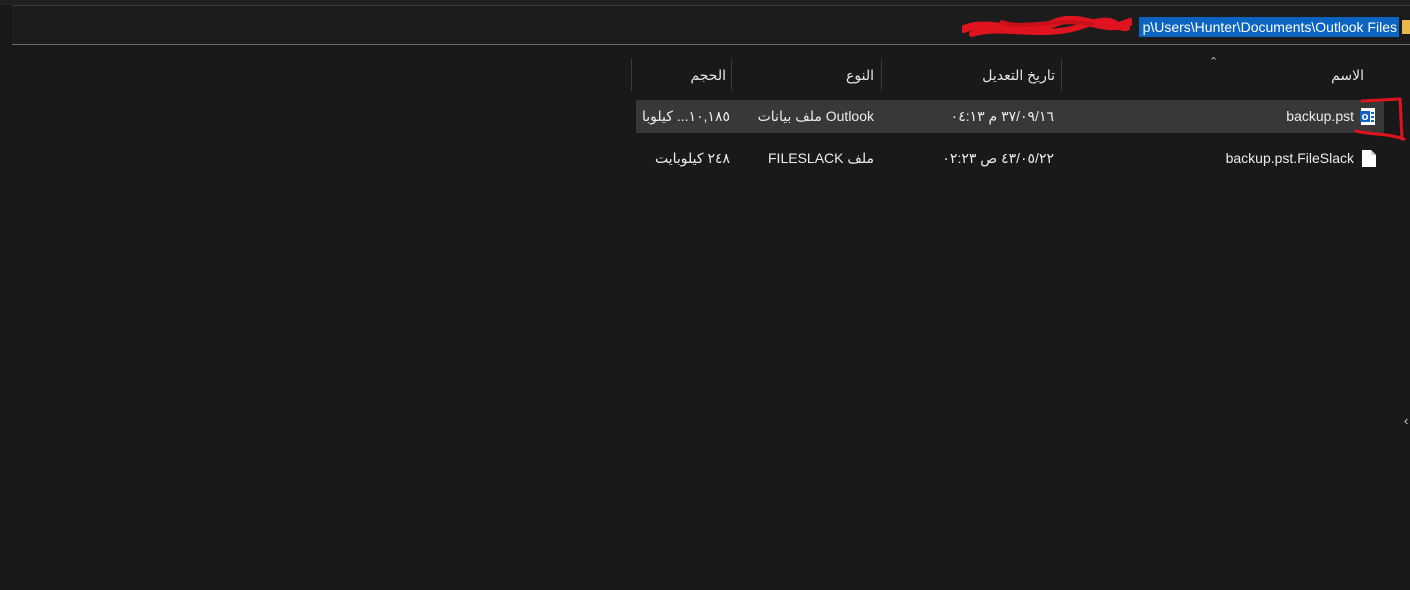 The width and height of the screenshot is (1410, 590). Describe the element at coordinates (692, 158) in the screenshot. I see `file-size: ٢٤٨ كيلوبايت` at that location.